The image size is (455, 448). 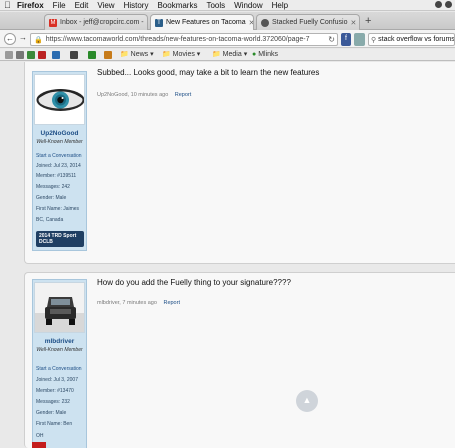 I want to click on bookmark-label: Mlinks, so click(x=268, y=54).